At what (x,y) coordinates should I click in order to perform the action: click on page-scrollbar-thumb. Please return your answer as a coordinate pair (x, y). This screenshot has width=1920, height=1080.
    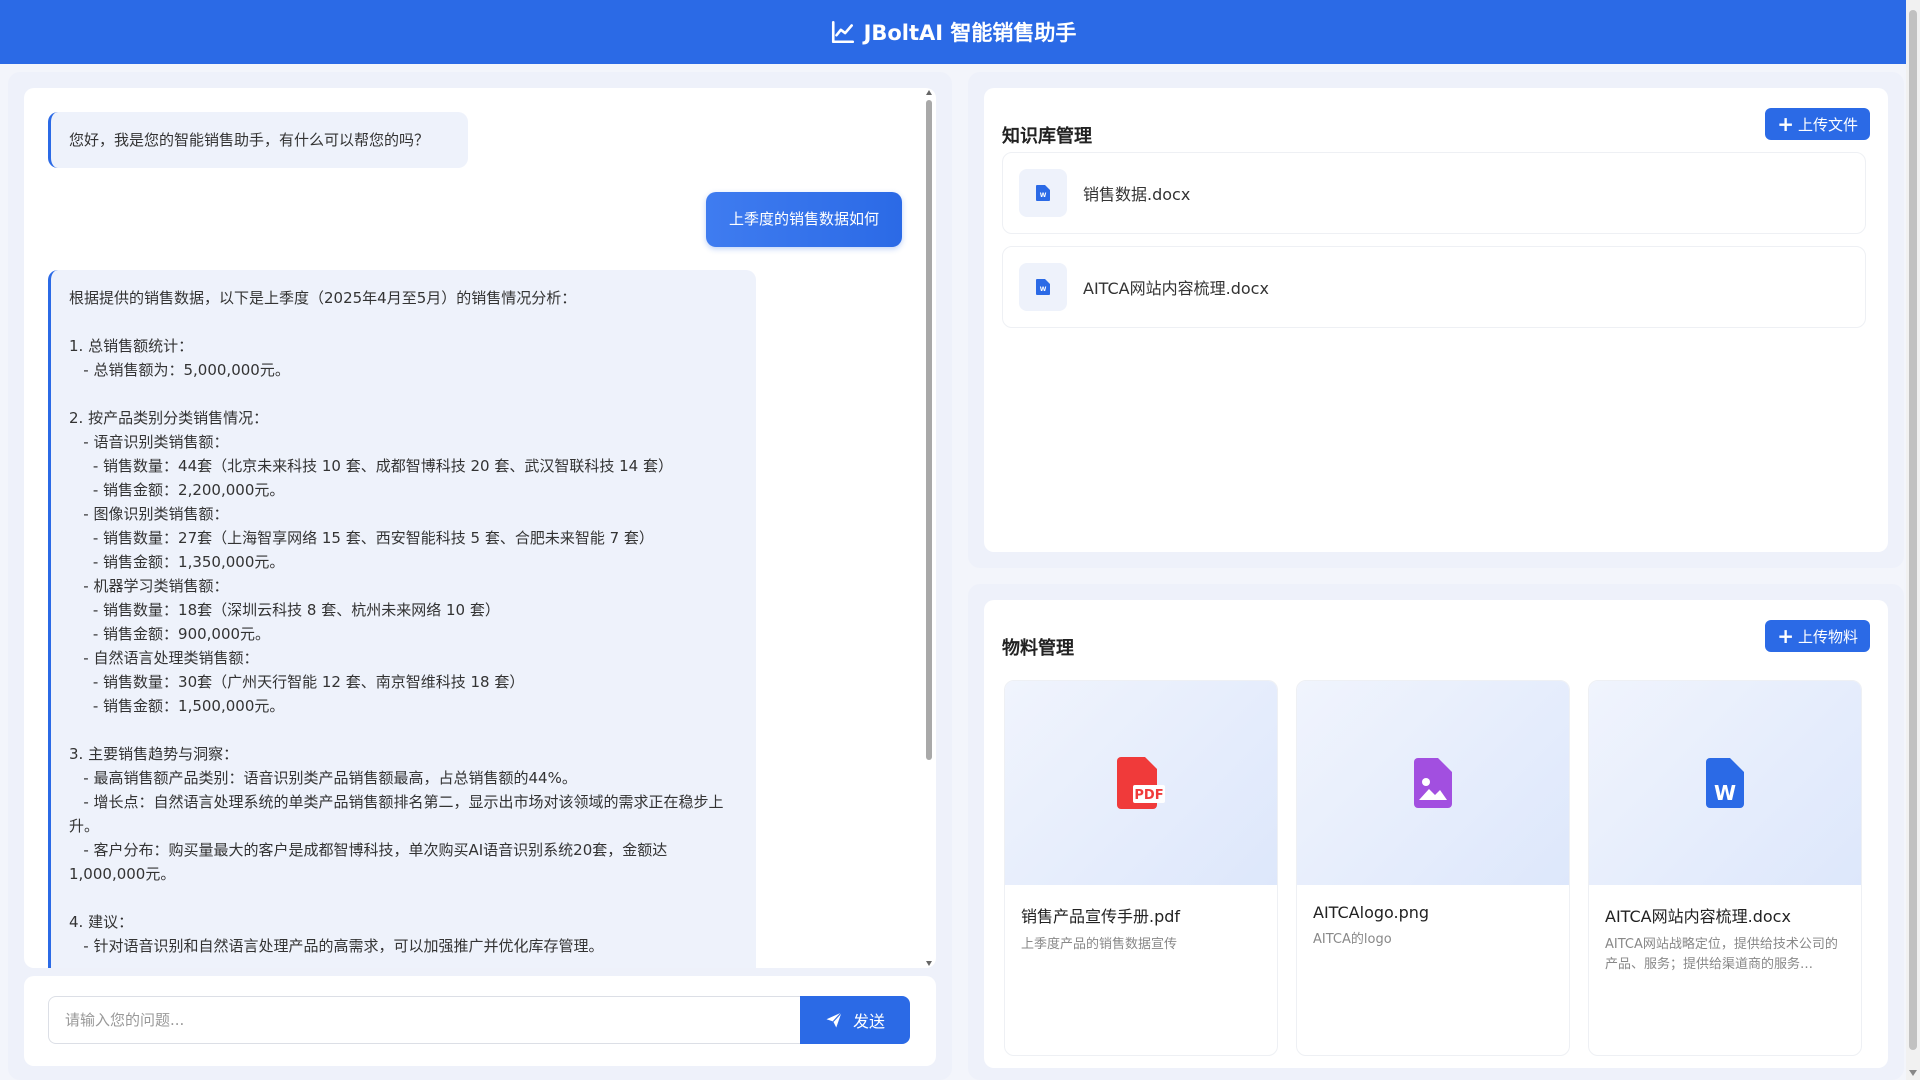
    Looking at the image, I should click on (1913, 530).